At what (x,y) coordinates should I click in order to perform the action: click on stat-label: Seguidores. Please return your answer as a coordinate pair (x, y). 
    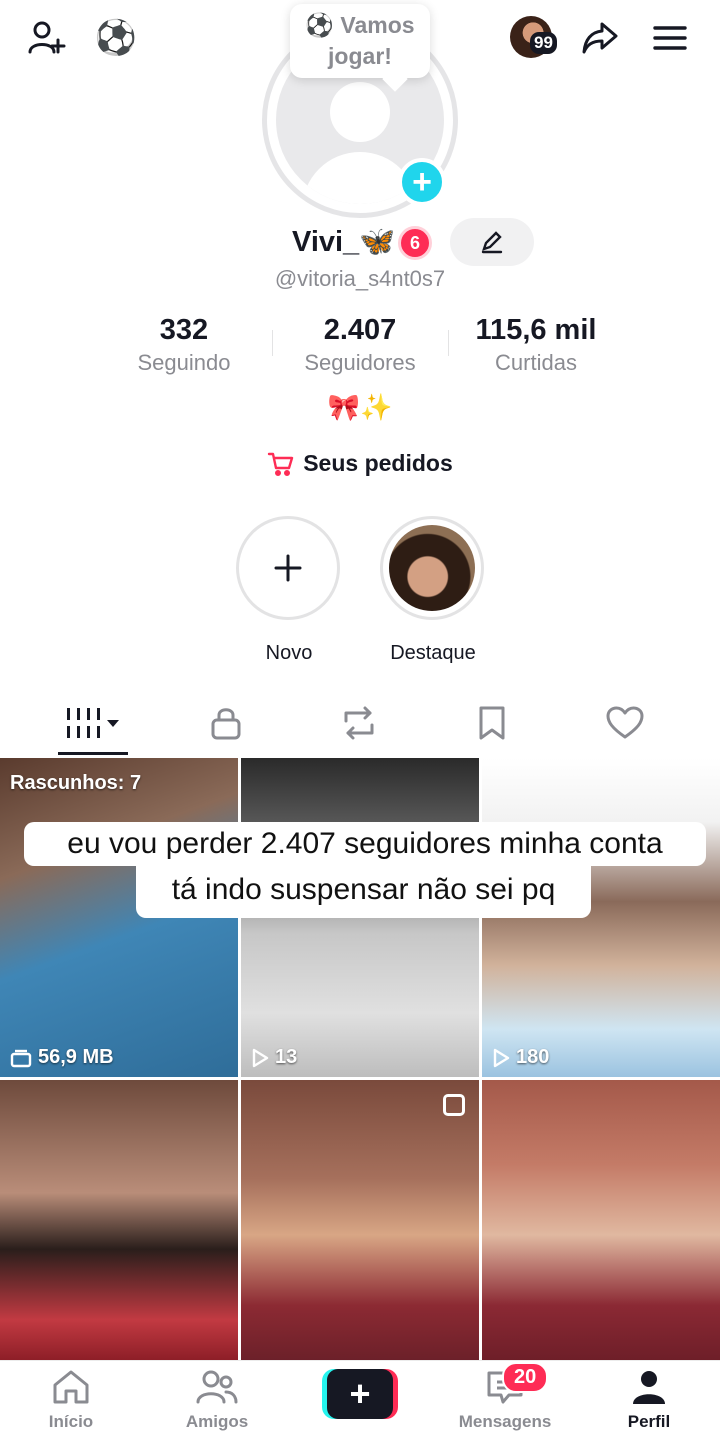
    Looking at the image, I should click on (360, 362).